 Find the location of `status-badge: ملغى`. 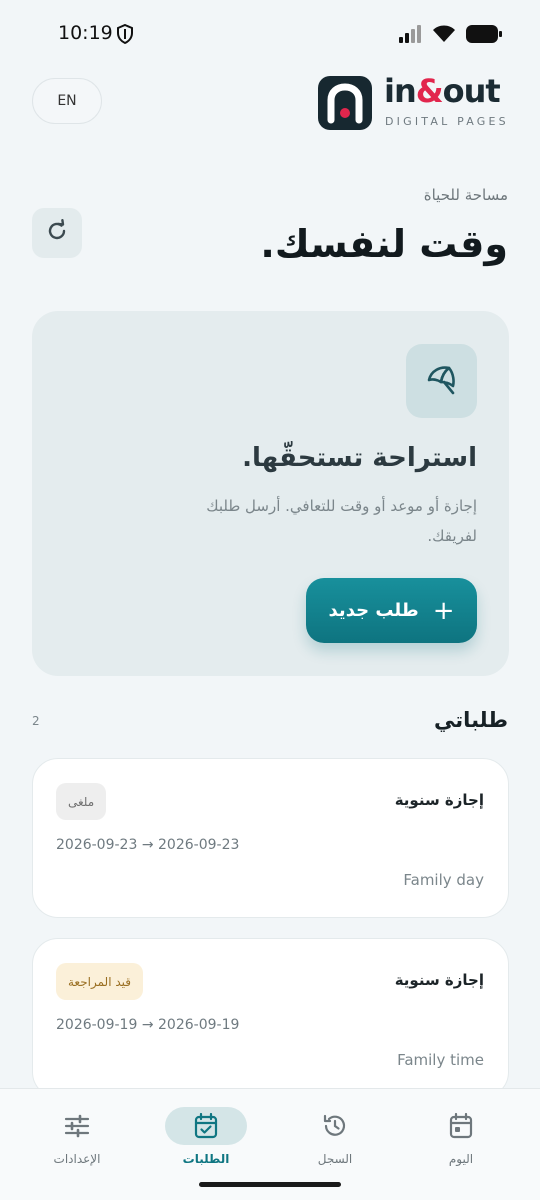

status-badge: ملغى is located at coordinates (81, 801).